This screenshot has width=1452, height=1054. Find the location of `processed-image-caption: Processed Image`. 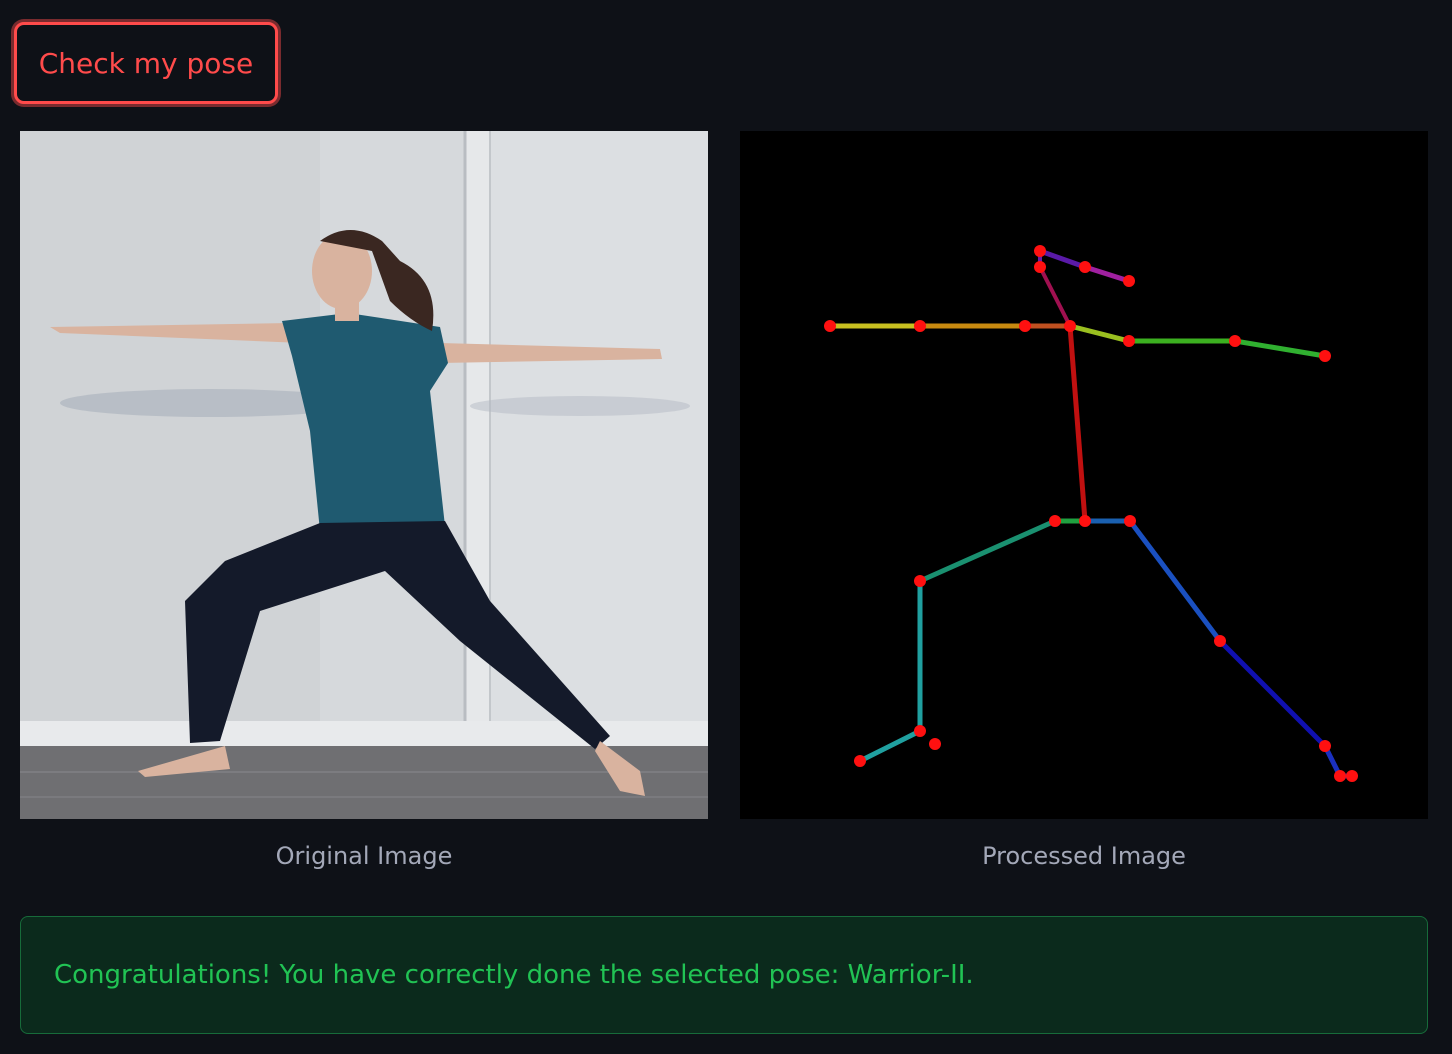

processed-image-caption: Processed Image is located at coordinates (1084, 856).